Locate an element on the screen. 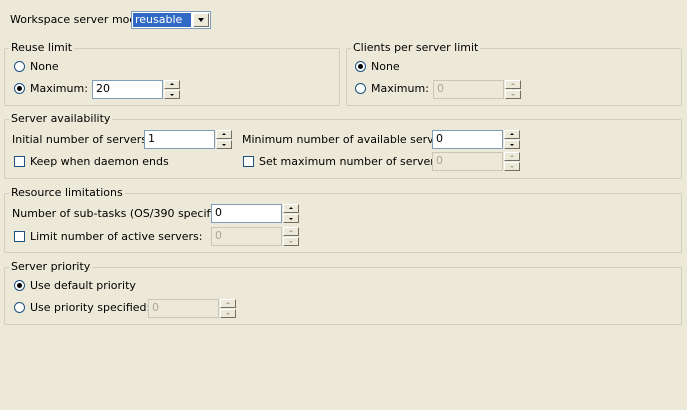 This screenshot has height=410, width=687. sub-tasks-spinner: 0 is located at coordinates (255, 213).